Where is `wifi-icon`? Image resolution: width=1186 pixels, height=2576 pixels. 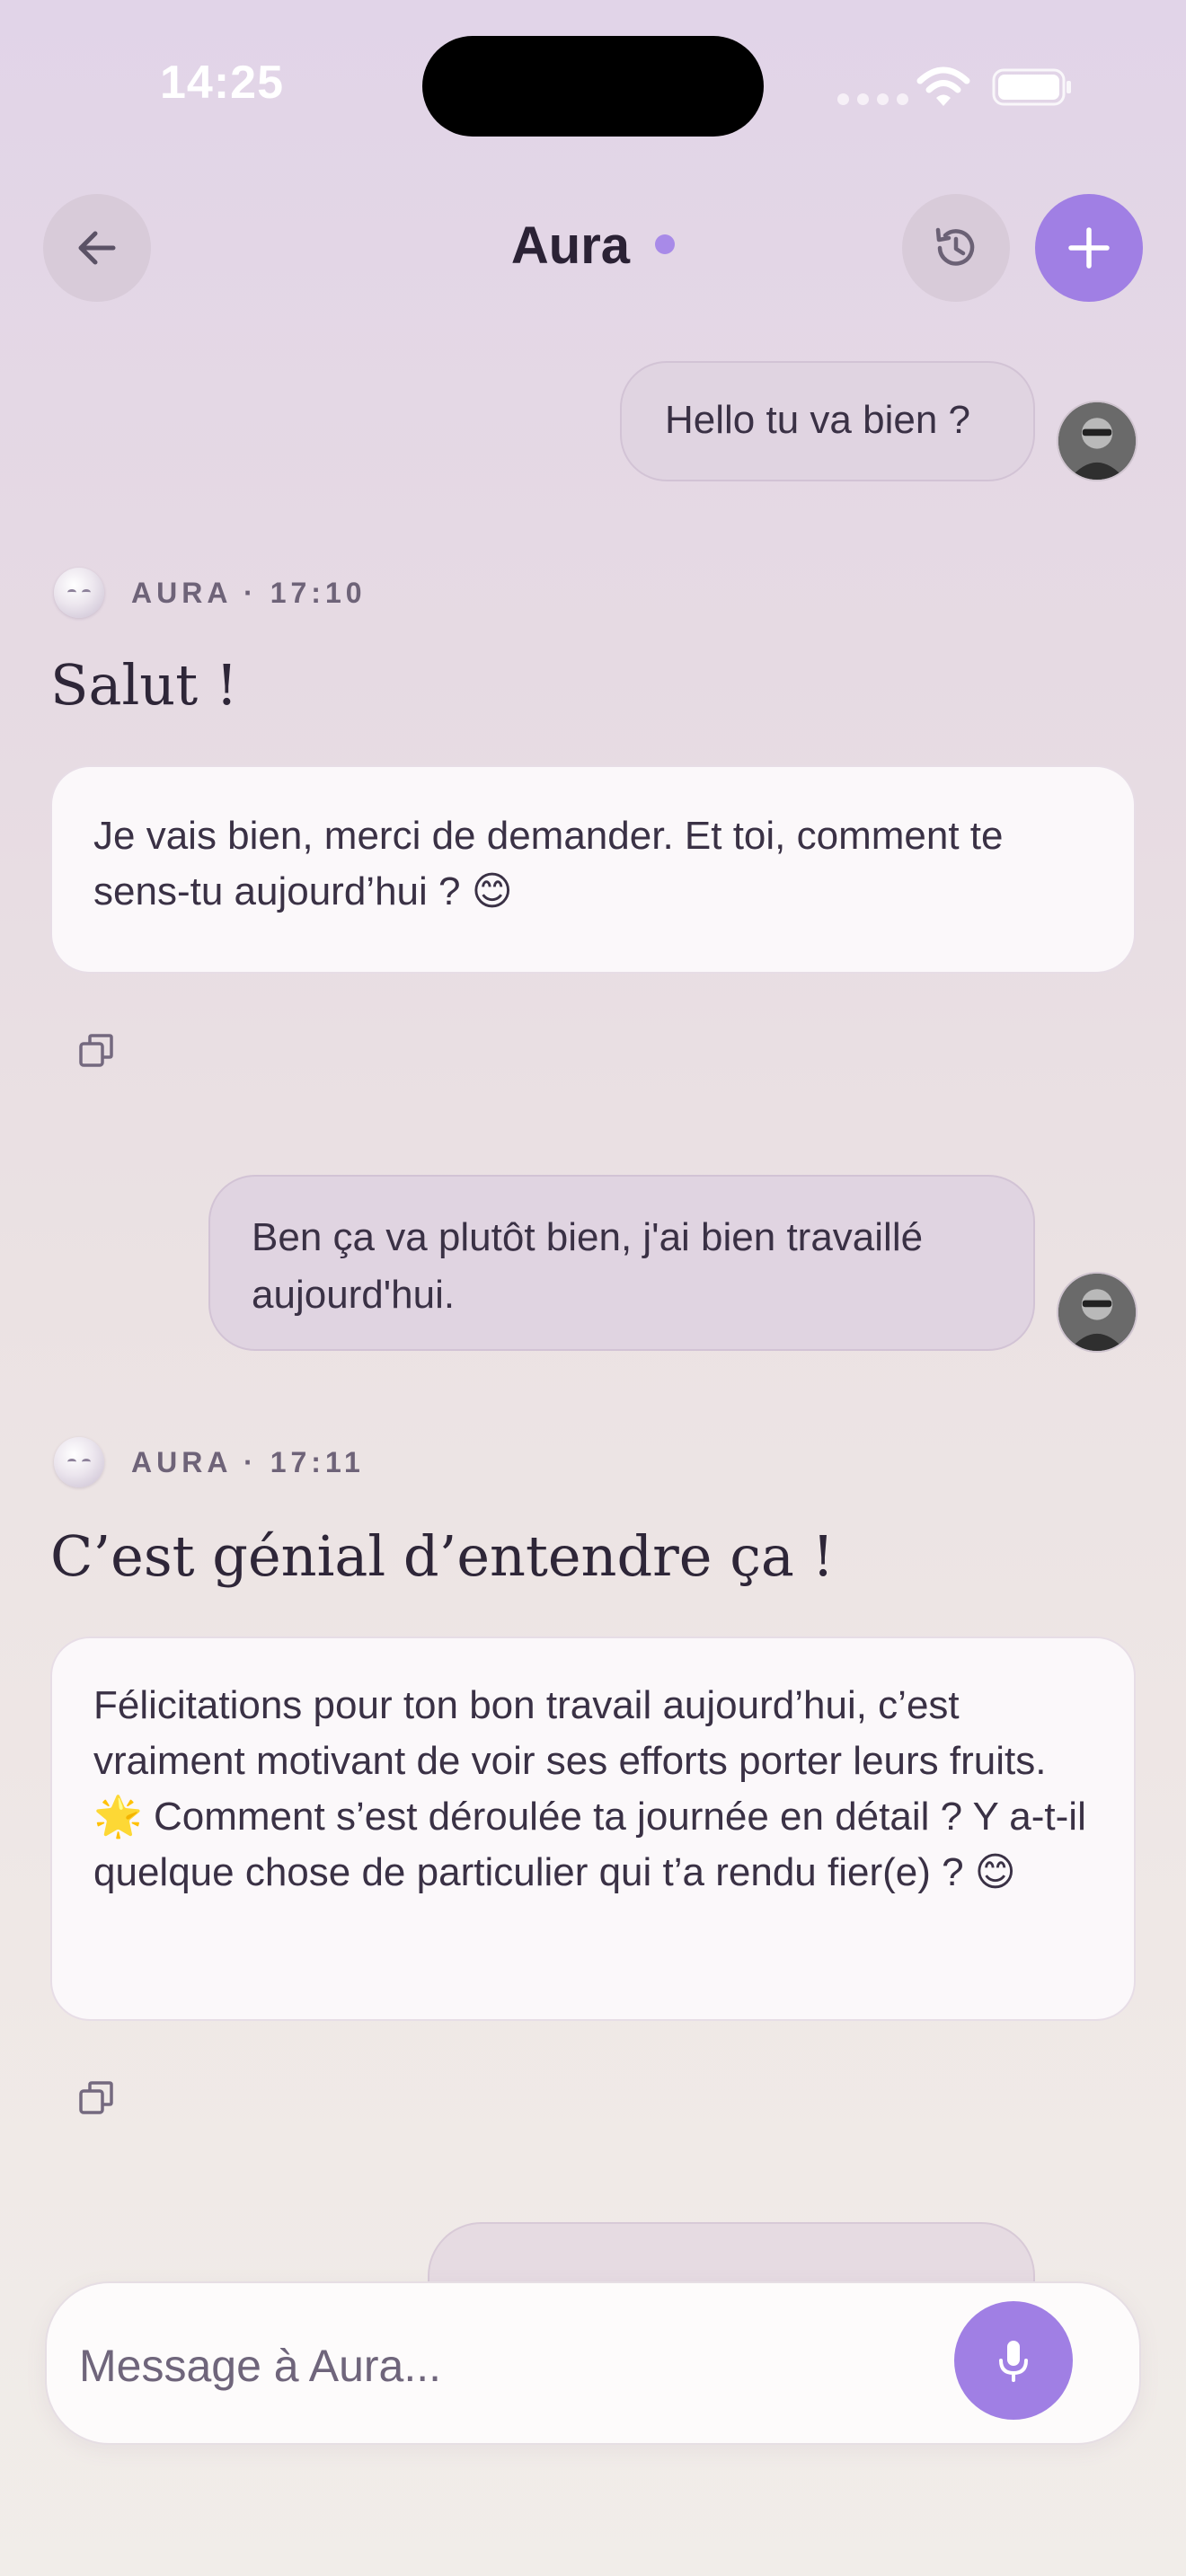
wifi-icon is located at coordinates (943, 86).